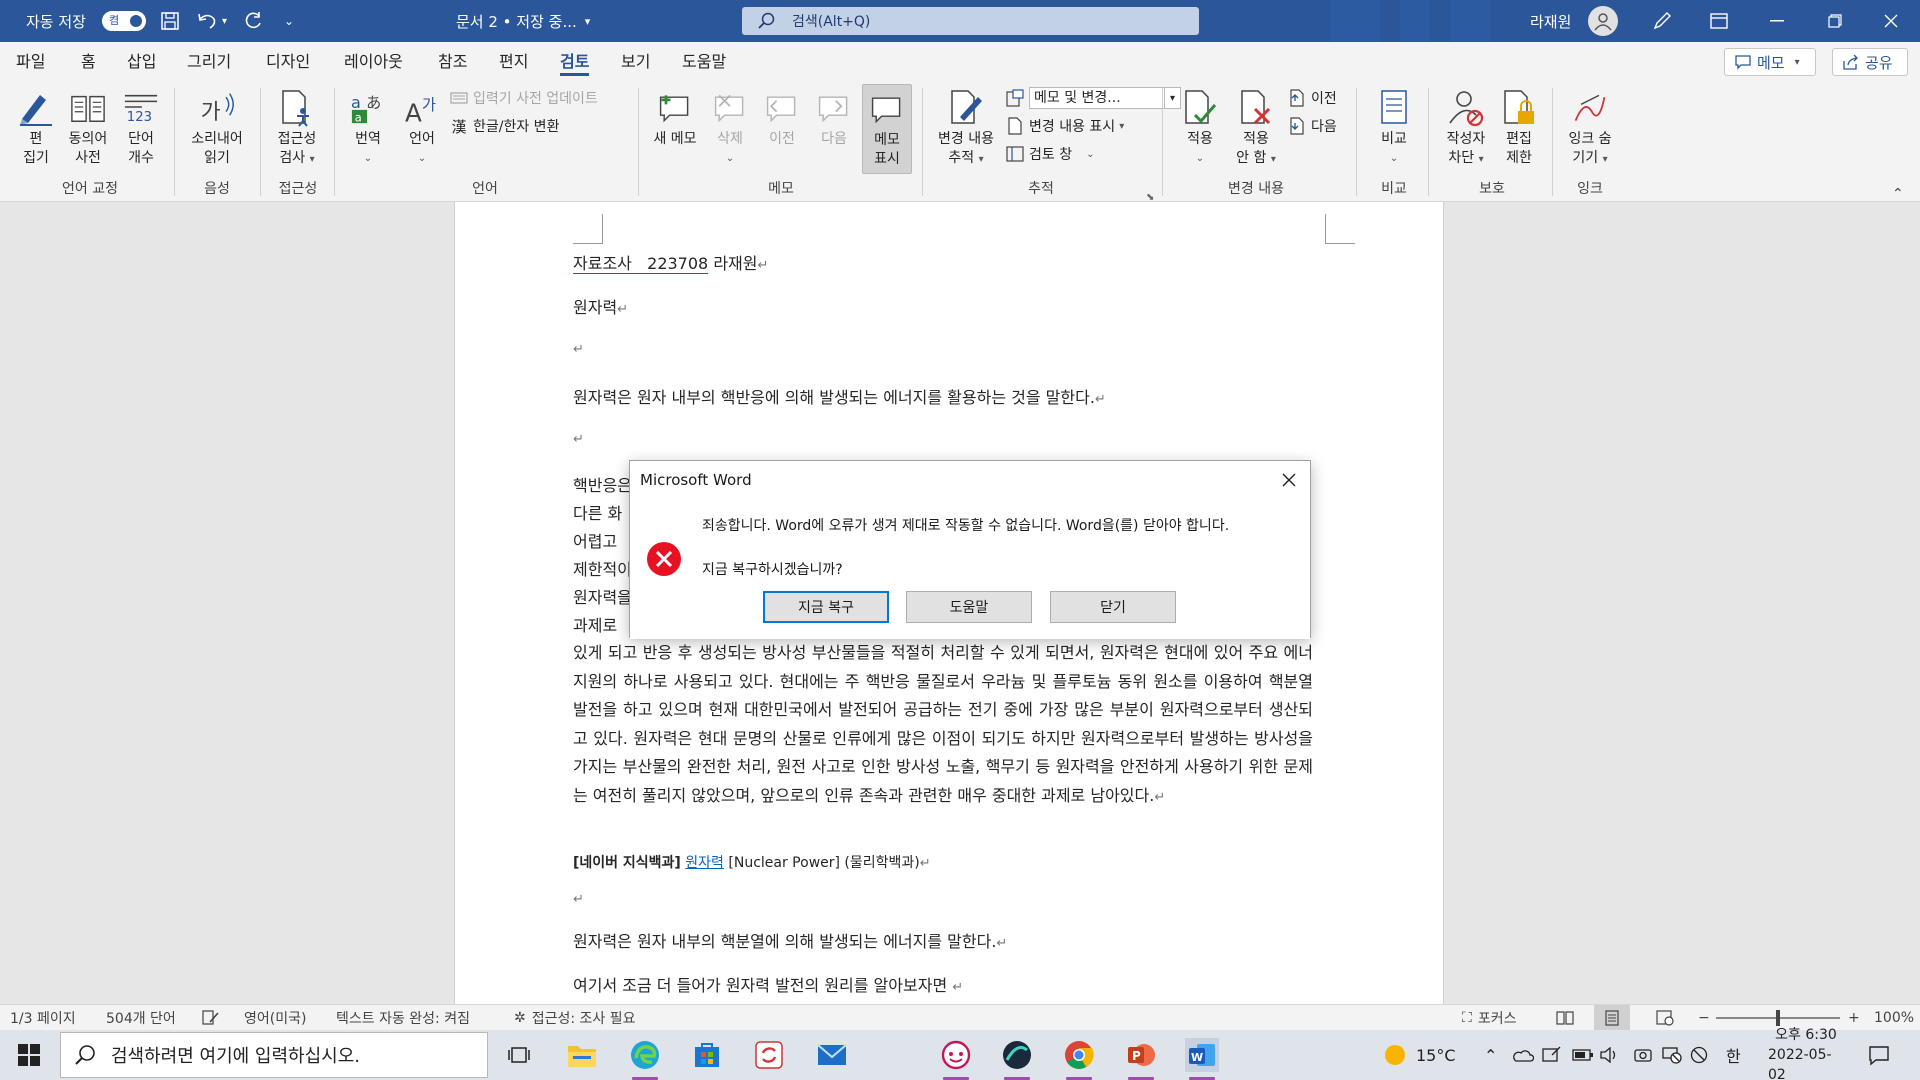 The height and width of the screenshot is (1080, 1920). What do you see at coordinates (519, 1055) in the screenshot?
I see `task-view-icon` at bounding box center [519, 1055].